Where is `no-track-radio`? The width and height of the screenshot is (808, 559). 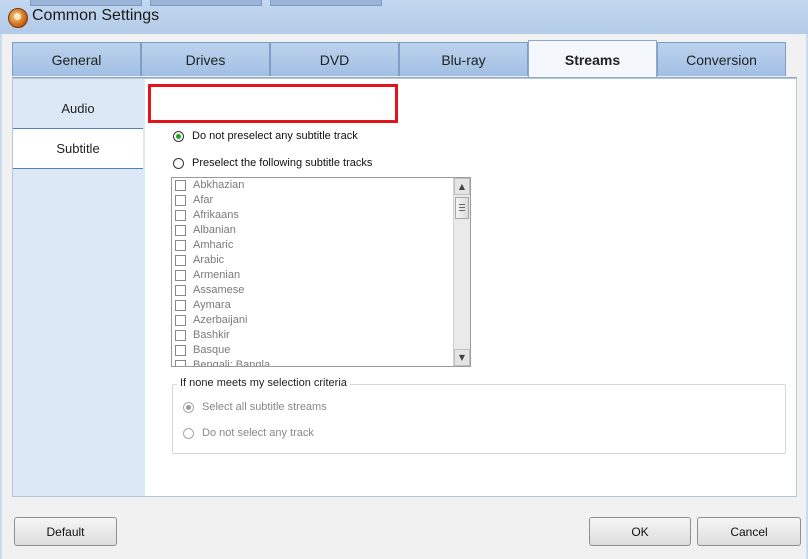
no-track-radio is located at coordinates (188, 433).